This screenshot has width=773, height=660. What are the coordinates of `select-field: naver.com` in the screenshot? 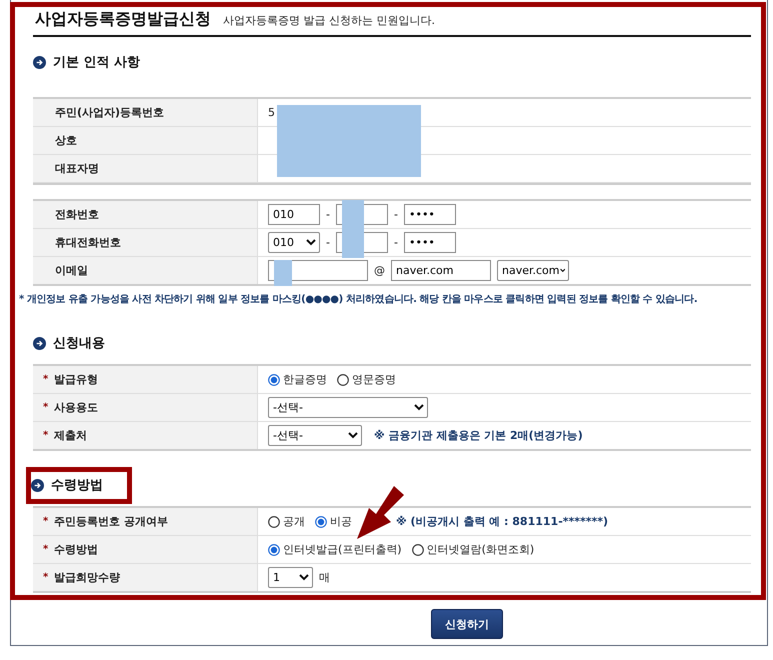 It's located at (533, 270).